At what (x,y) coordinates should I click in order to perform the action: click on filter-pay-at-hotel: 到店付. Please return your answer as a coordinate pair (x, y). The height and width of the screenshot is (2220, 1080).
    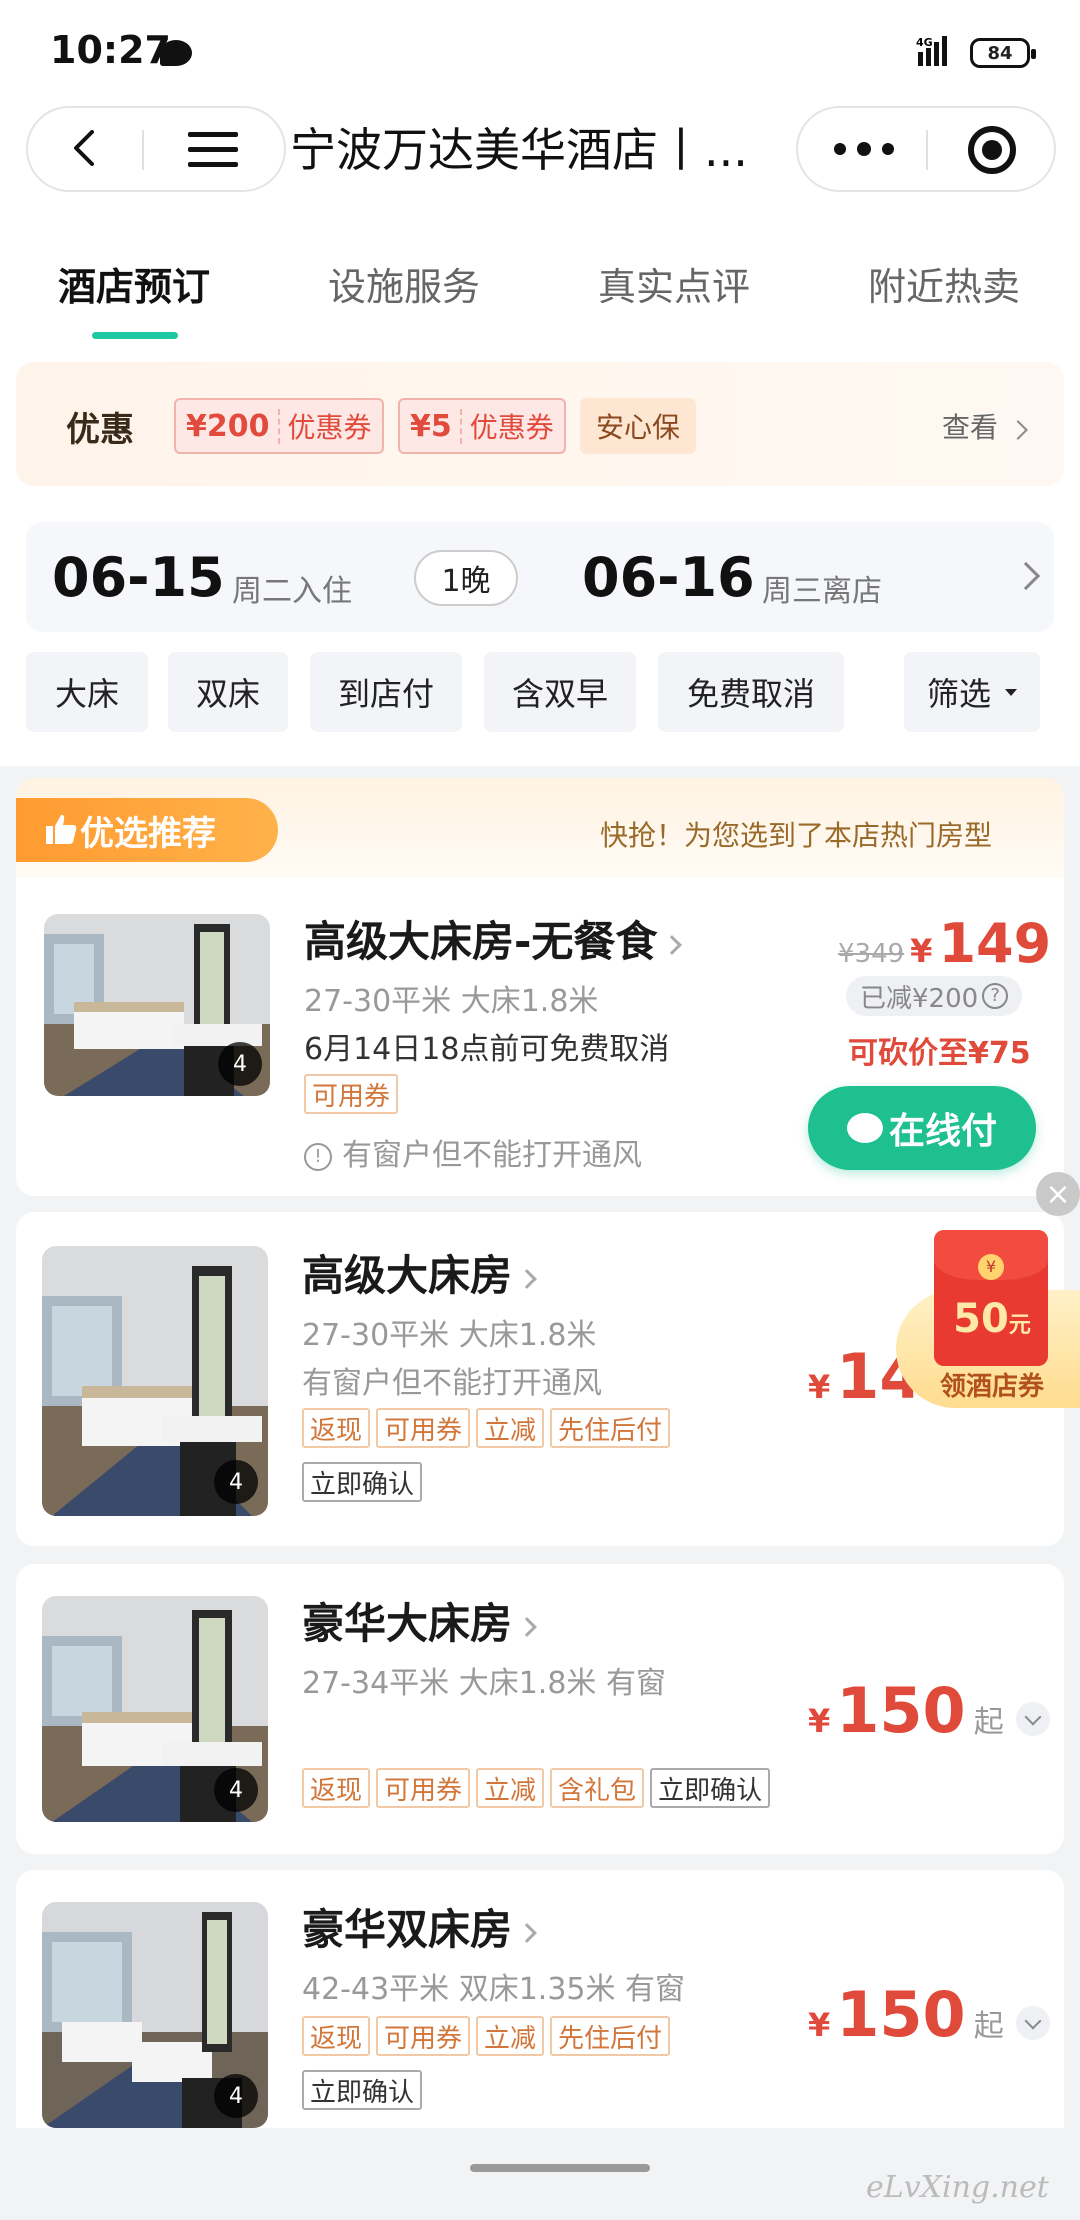
    Looking at the image, I should click on (386, 692).